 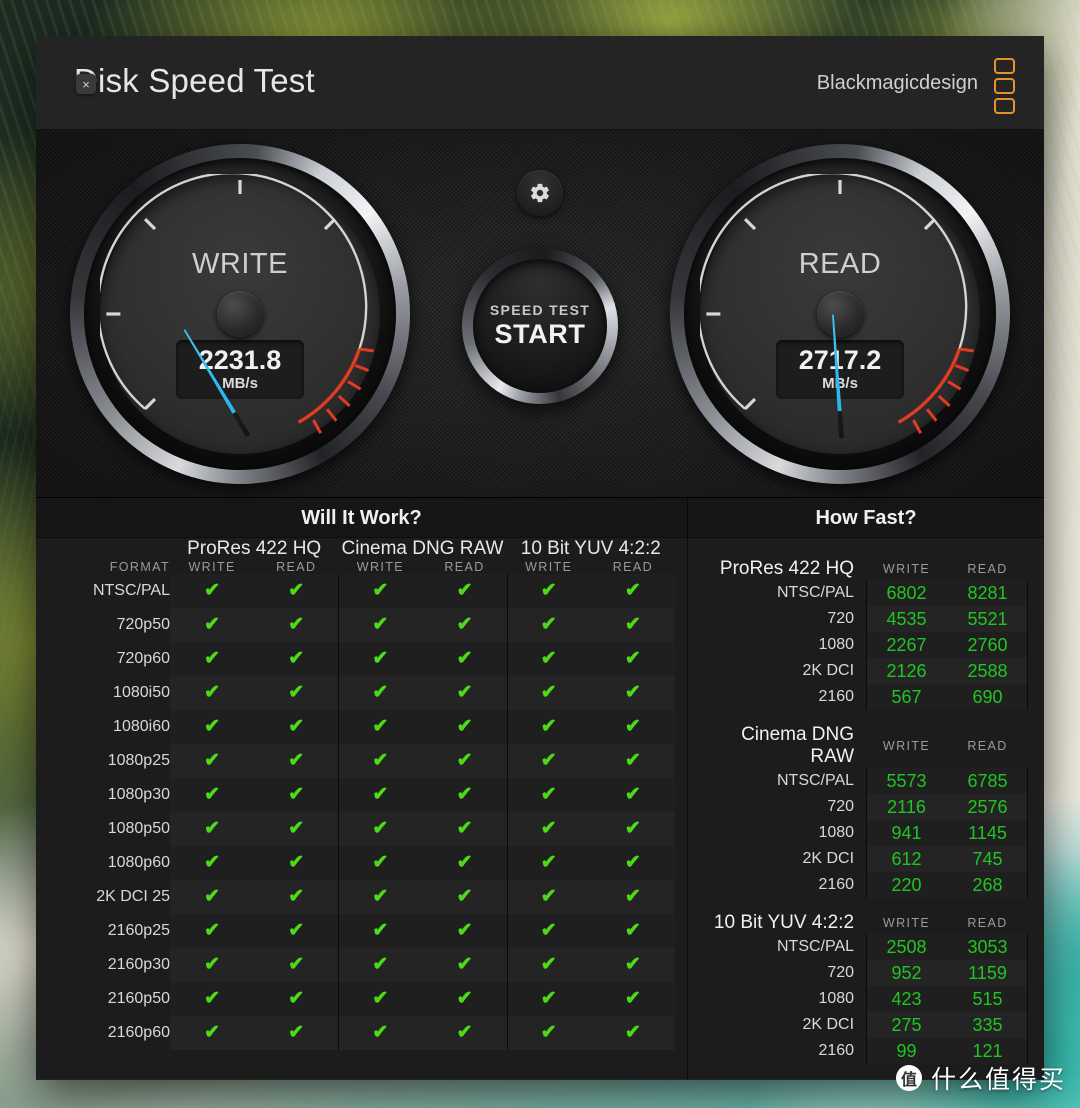 I want to click on how-fast-row: 1080 941 1145, so click(x=861, y=833).